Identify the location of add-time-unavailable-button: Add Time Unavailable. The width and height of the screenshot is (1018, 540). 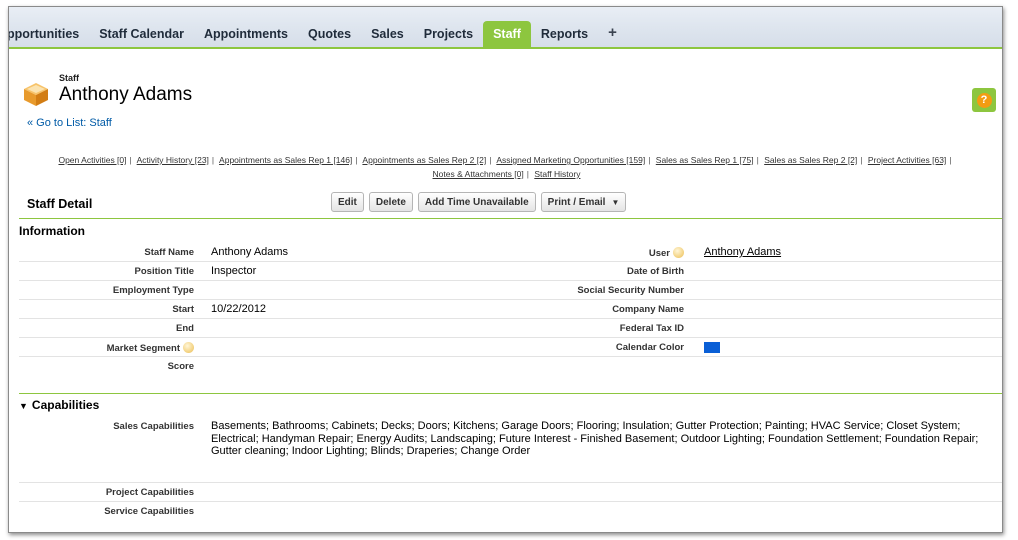
(476, 202).